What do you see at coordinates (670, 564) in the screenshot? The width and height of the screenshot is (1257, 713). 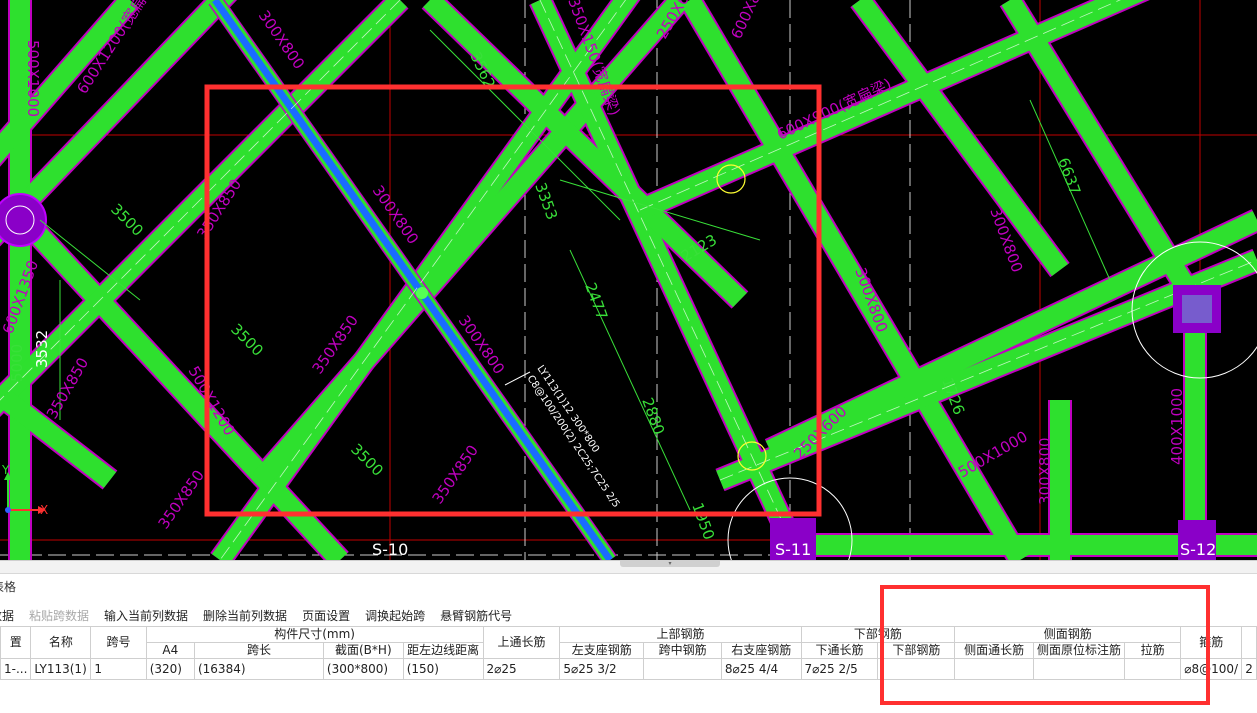 I see `collapse-grip-icon: ▾` at bounding box center [670, 564].